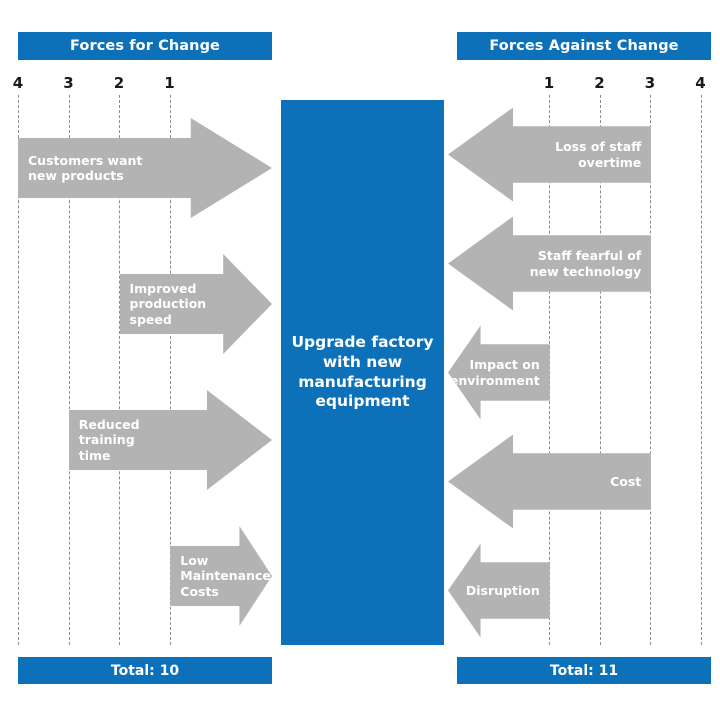 Image resolution: width=720 pixels, height=720 pixels. What do you see at coordinates (85, 167) in the screenshot?
I see `force-arrow-label: Customers want new products` at bounding box center [85, 167].